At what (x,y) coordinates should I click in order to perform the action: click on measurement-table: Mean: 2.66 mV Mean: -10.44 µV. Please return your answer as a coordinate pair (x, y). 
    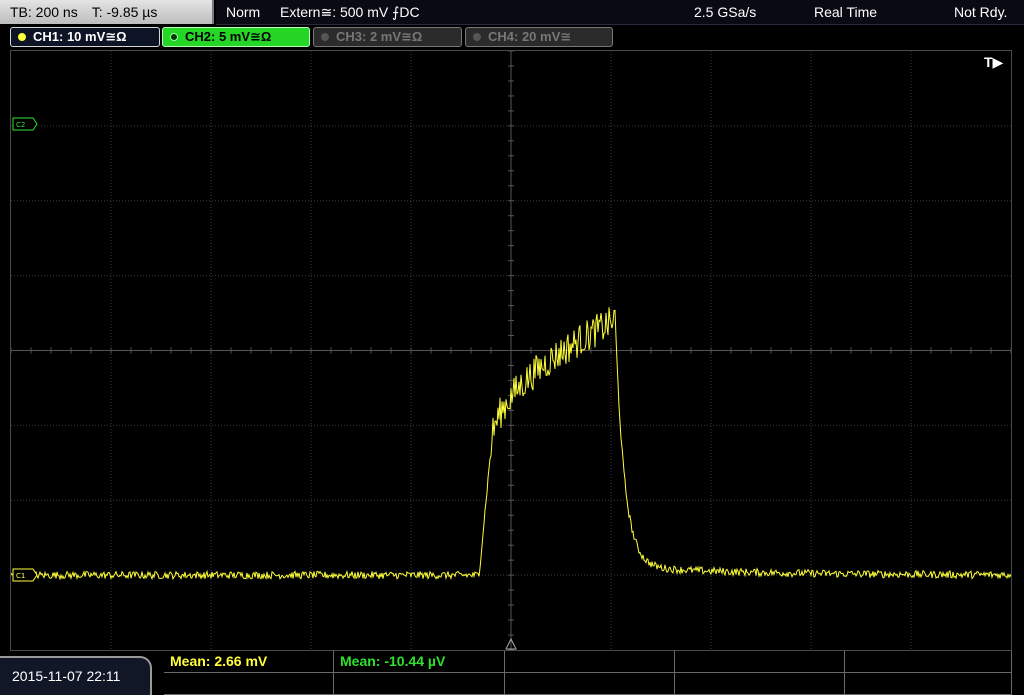
    Looking at the image, I should click on (588, 673).